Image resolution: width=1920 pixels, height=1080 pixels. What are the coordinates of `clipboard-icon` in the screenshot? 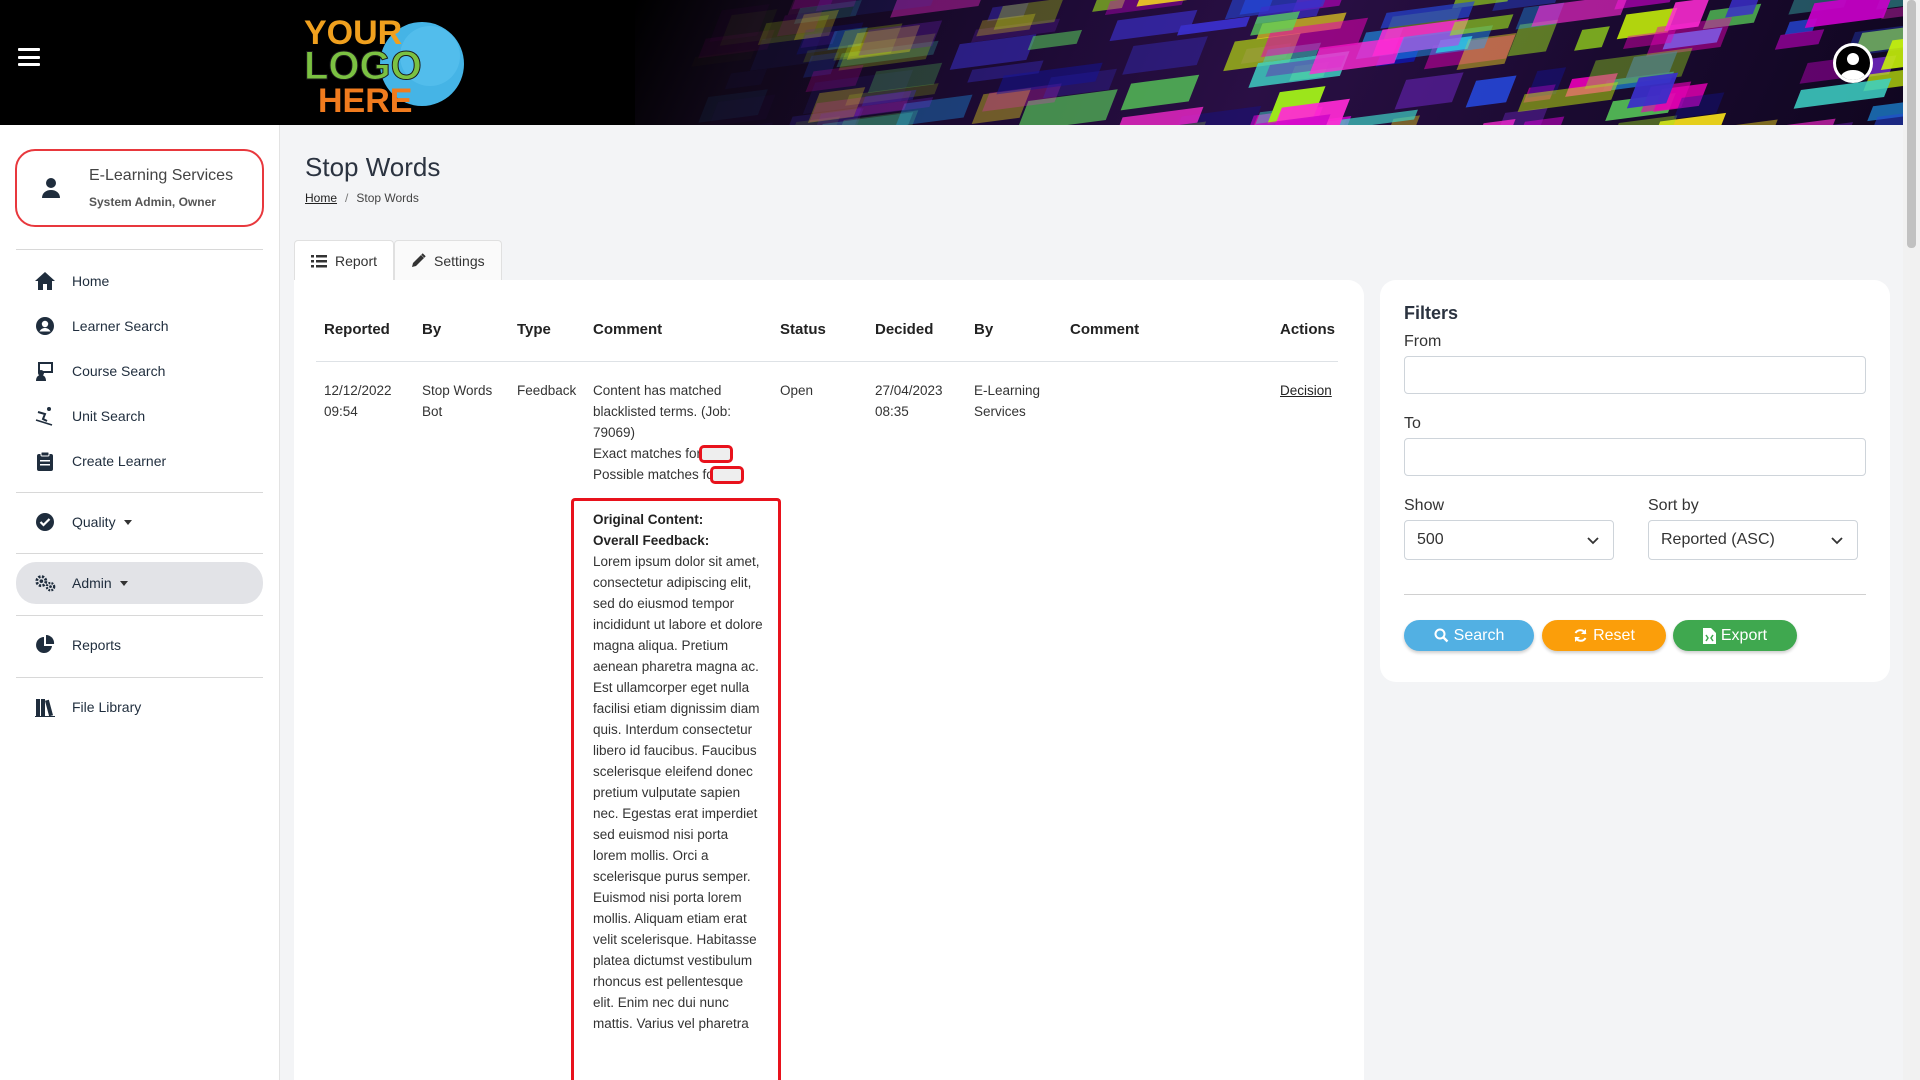 It's located at (45, 461).